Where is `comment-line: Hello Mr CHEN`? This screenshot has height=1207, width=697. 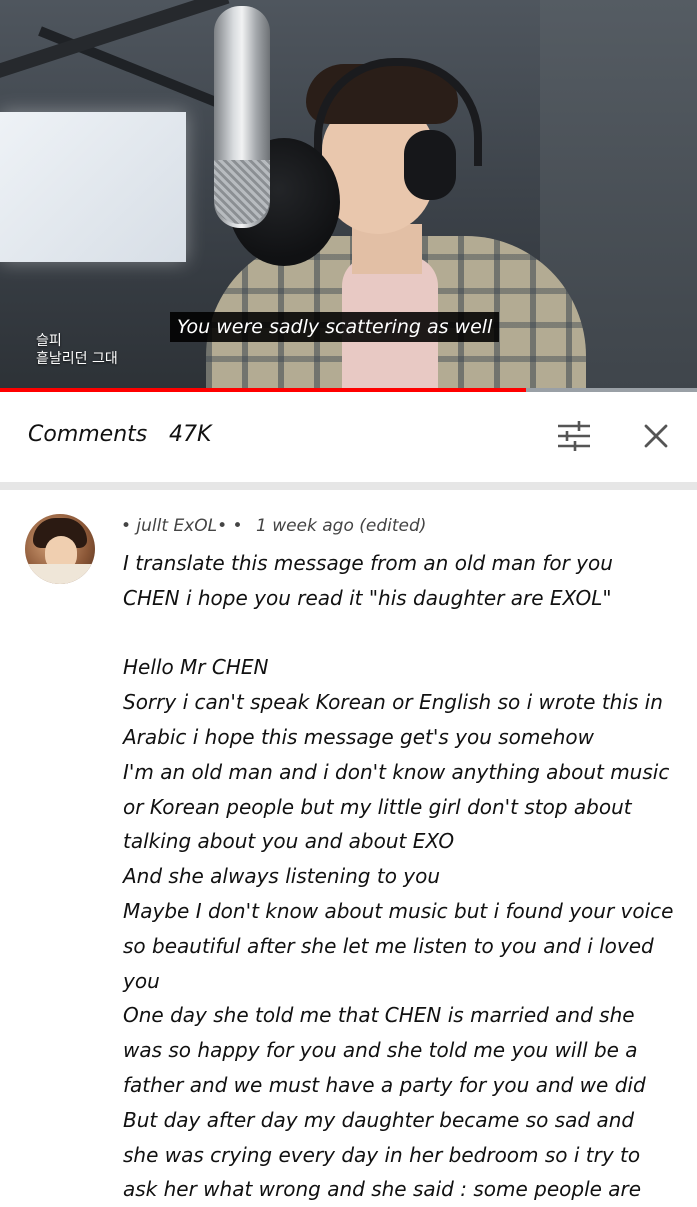 comment-line: Hello Mr CHEN is located at coordinates (196, 667).